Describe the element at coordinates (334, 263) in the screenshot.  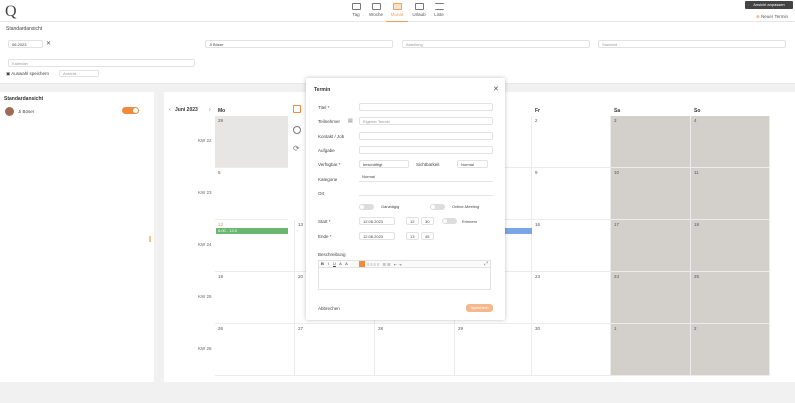
I see `underline-button: U` at that location.